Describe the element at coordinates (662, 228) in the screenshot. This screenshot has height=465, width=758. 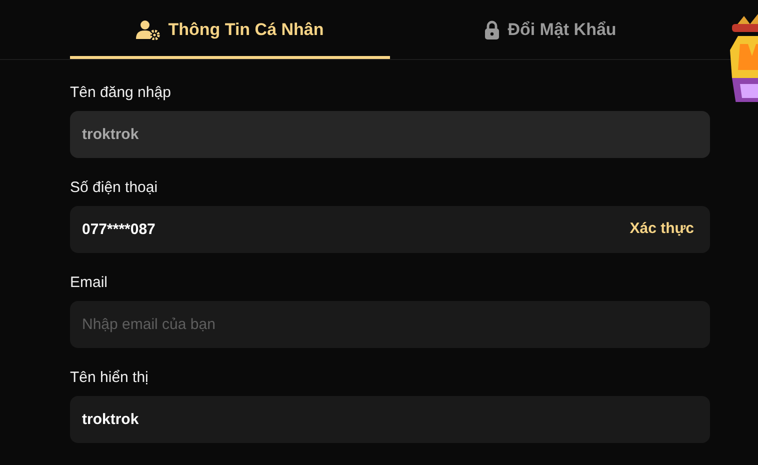
I see `verify-button: Xác thực` at that location.